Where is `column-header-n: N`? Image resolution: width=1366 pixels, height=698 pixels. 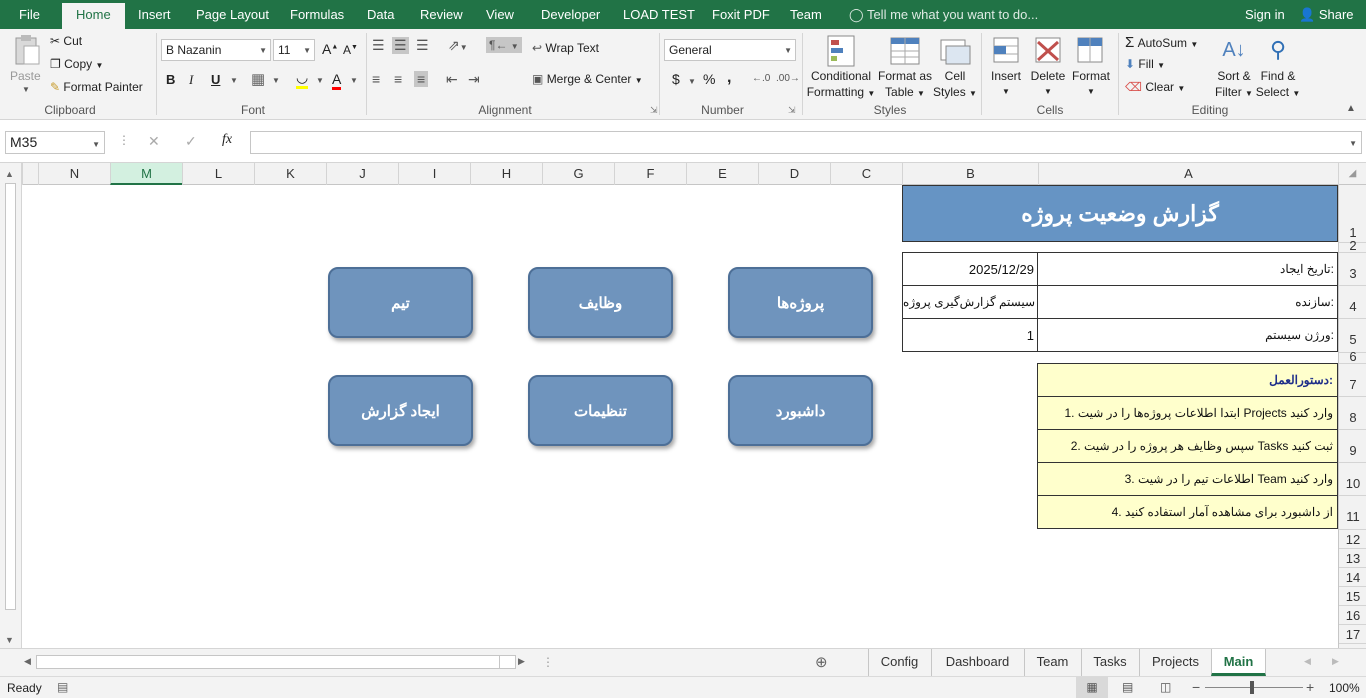 column-header-n: N is located at coordinates (74, 174).